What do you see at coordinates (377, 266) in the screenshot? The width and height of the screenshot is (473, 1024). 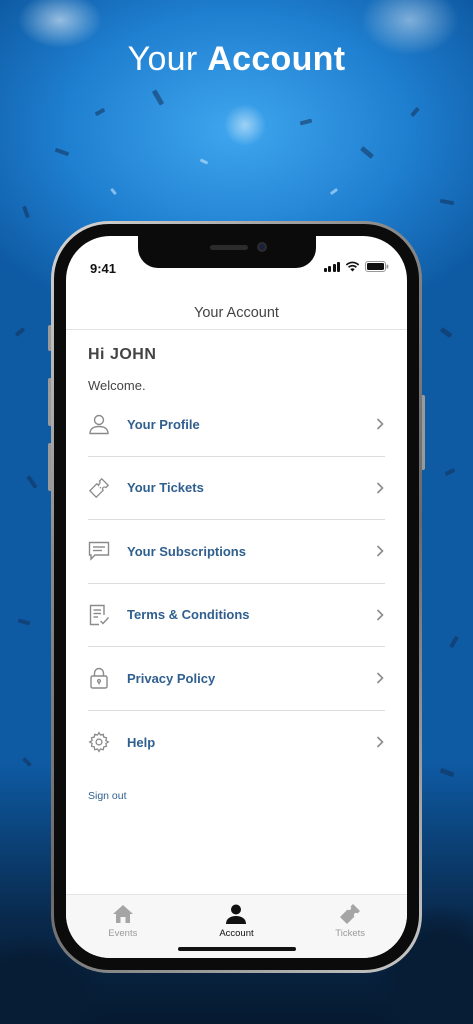 I see `battery-icon` at bounding box center [377, 266].